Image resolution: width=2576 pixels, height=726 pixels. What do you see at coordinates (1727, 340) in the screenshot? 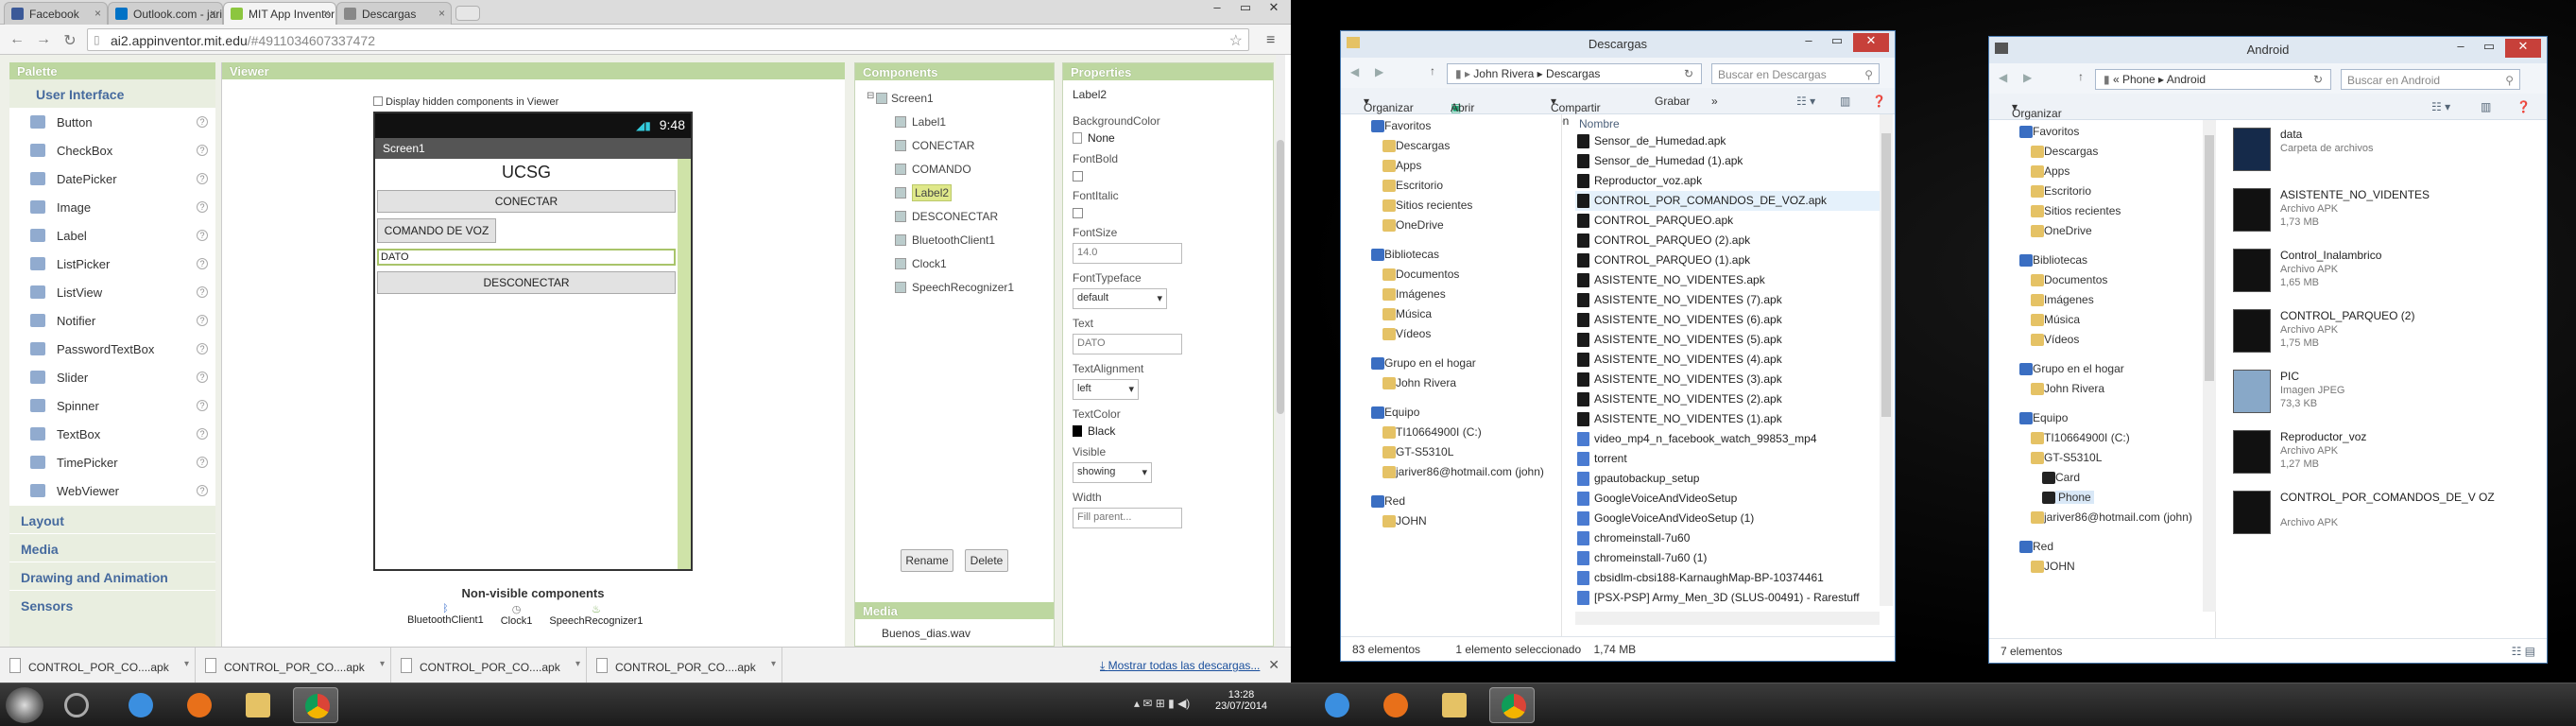
I see `file-row: ASISTENTE_NO_VIDENTES (5).apk` at bounding box center [1727, 340].